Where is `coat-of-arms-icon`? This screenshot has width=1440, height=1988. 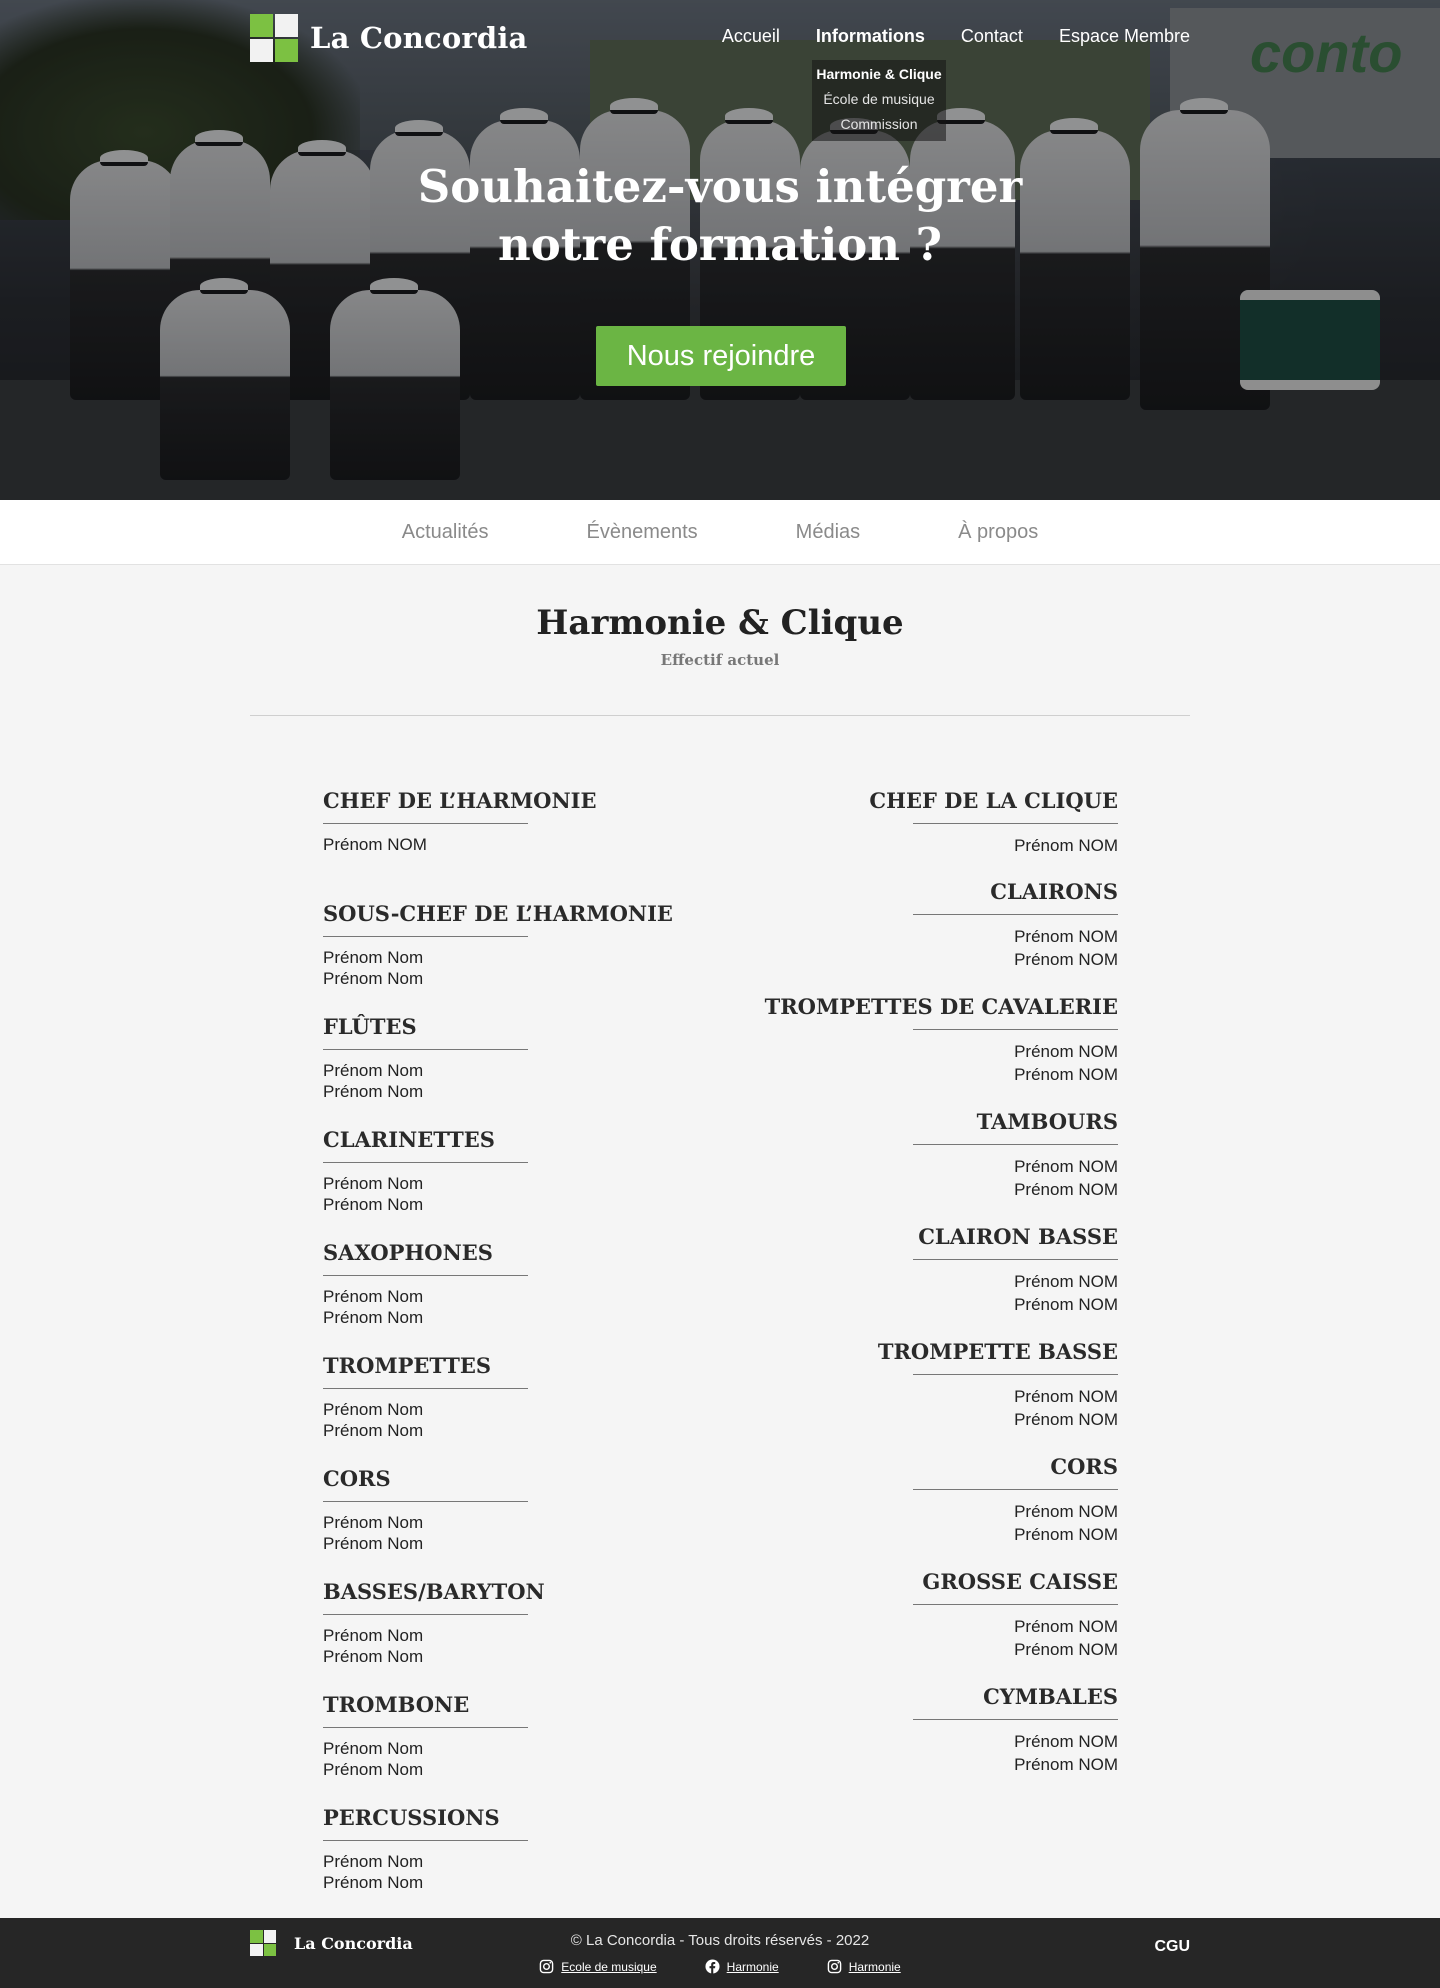 coat-of-arms-icon is located at coordinates (274, 38).